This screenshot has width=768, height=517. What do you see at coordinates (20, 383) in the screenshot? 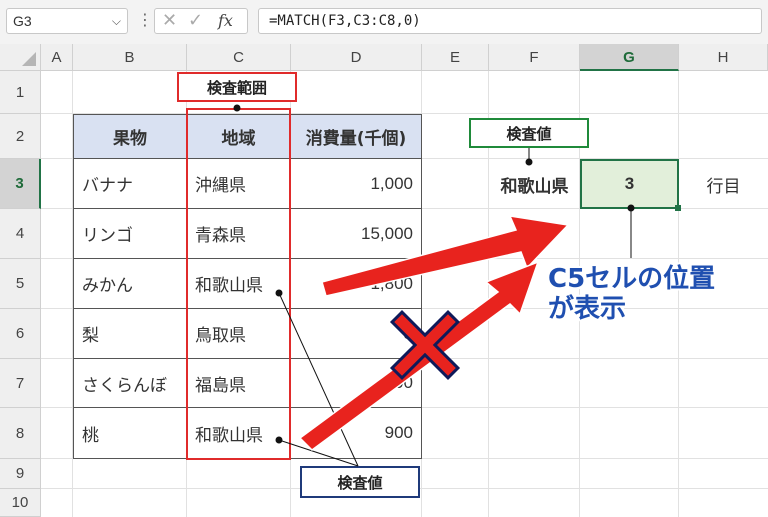
I see `row-header-7: 7` at bounding box center [20, 383].